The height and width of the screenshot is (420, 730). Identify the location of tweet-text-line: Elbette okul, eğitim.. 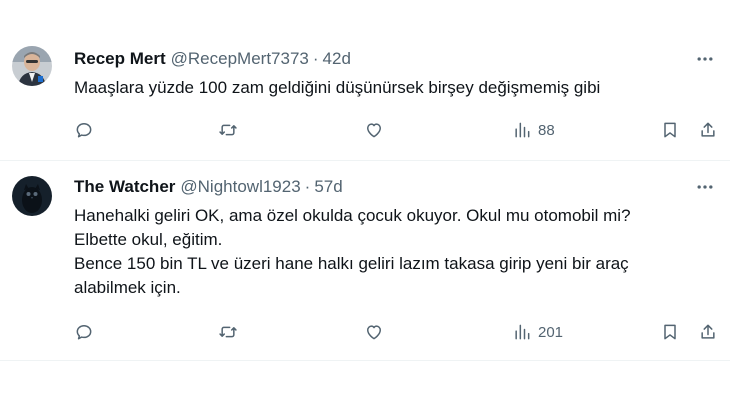
(148, 239).